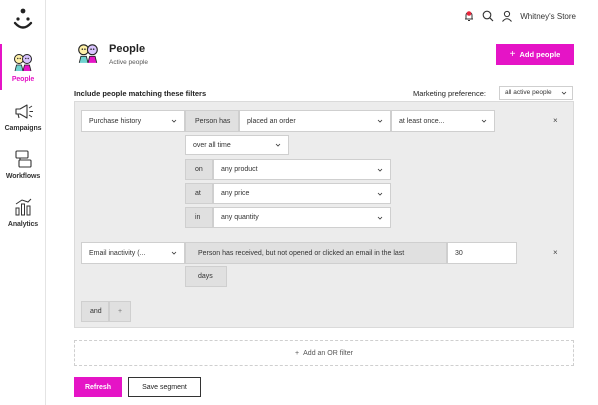 The height and width of the screenshot is (405, 598). I want to click on inactivity-days-input: 30, so click(482, 253).